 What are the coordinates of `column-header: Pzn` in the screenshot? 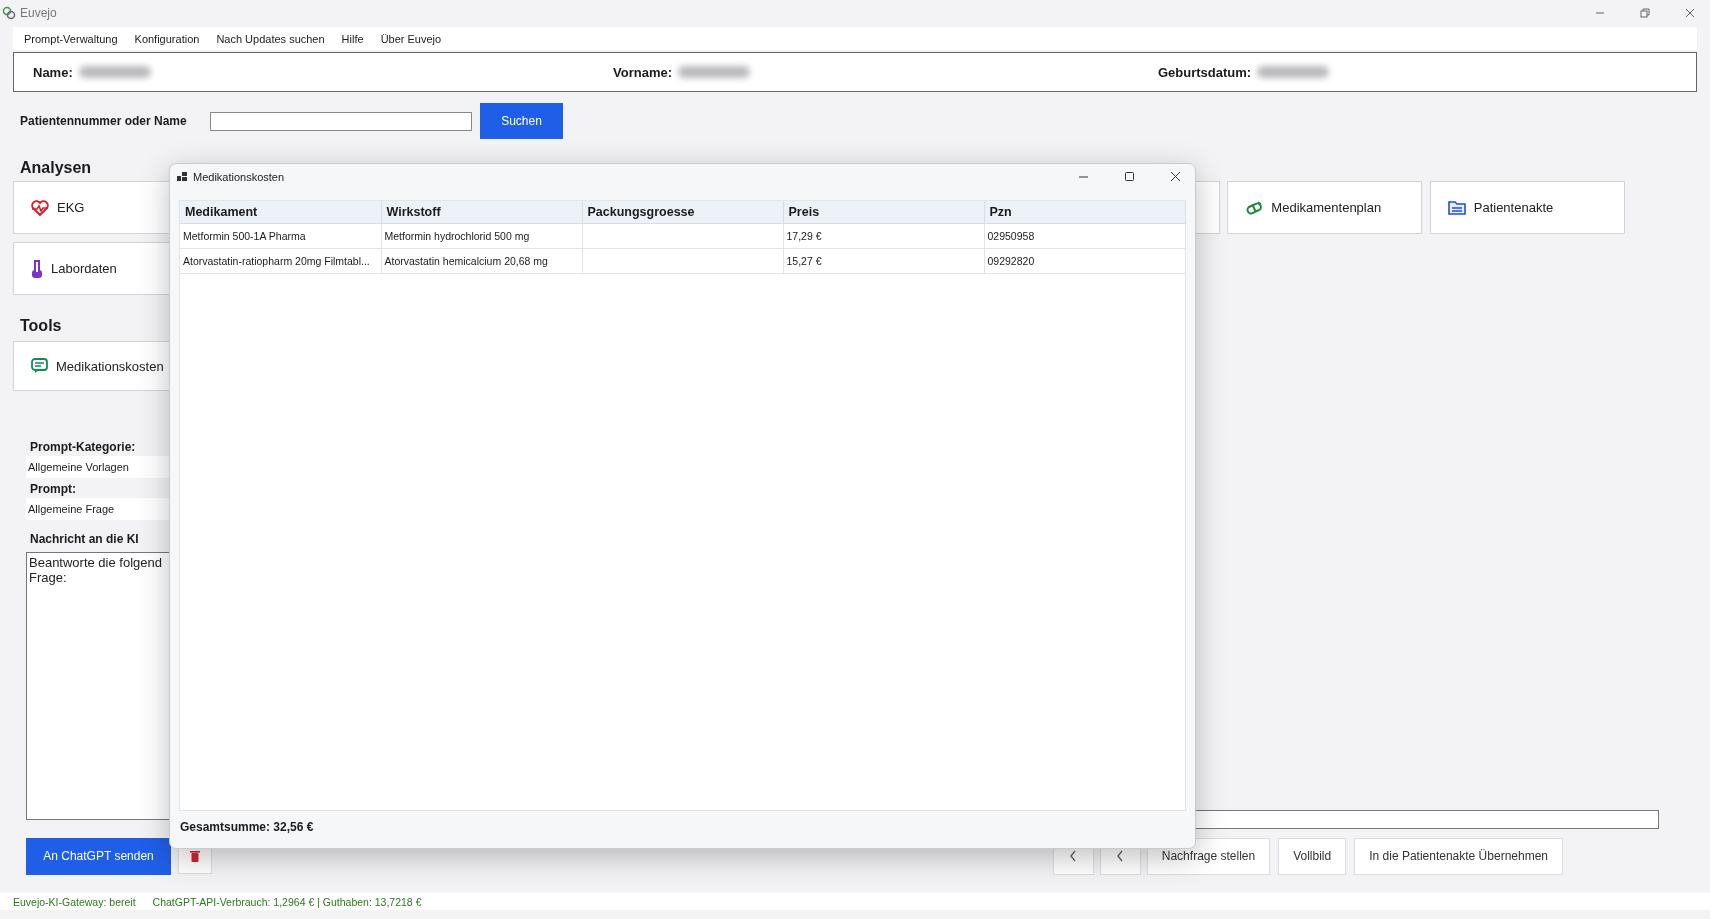 It's located at (1084, 212).